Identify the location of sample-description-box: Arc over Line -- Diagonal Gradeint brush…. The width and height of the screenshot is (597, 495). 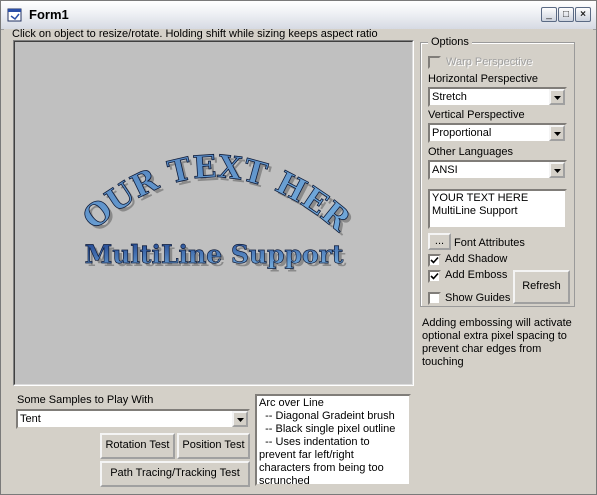
(333, 440).